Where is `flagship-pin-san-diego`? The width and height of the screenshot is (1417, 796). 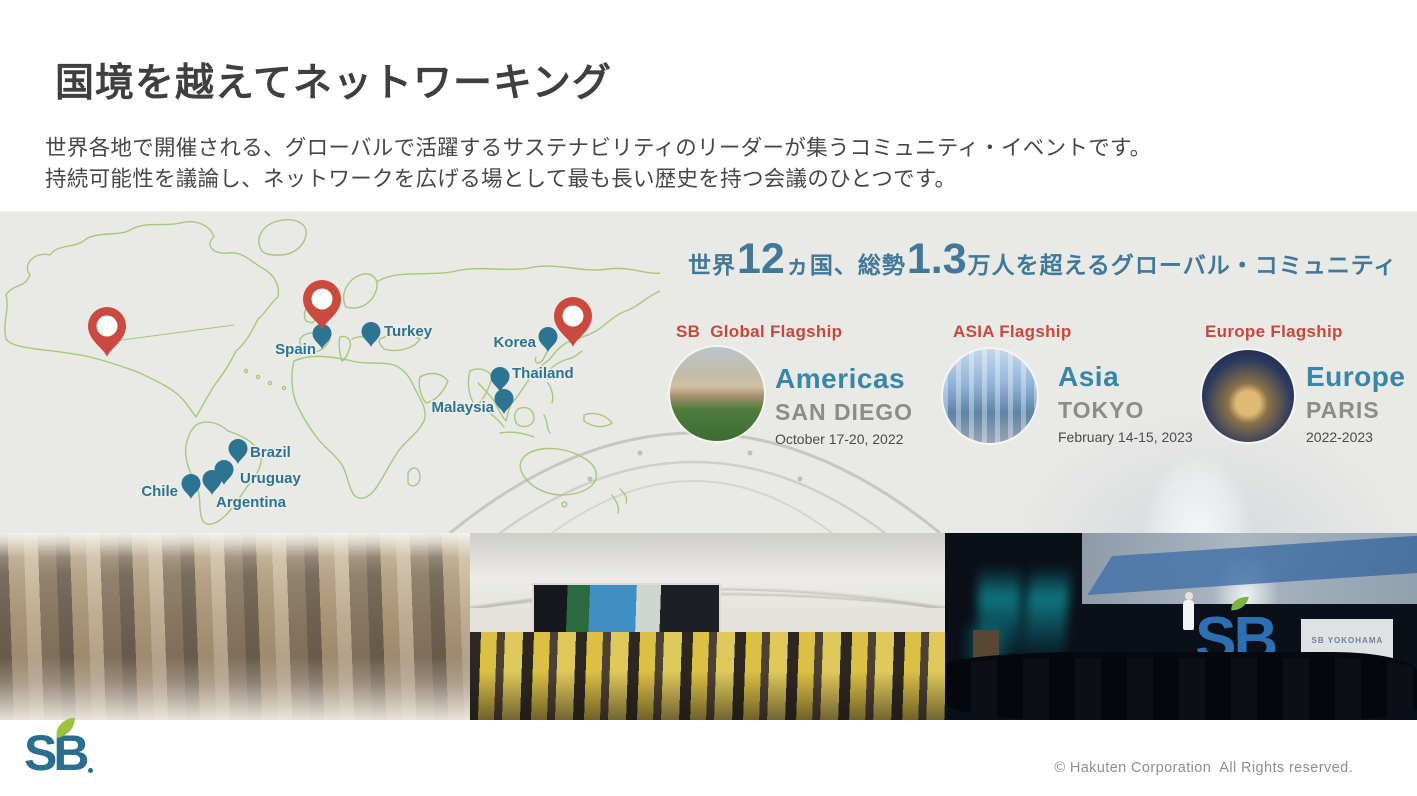 flagship-pin-san-diego is located at coordinates (107, 332).